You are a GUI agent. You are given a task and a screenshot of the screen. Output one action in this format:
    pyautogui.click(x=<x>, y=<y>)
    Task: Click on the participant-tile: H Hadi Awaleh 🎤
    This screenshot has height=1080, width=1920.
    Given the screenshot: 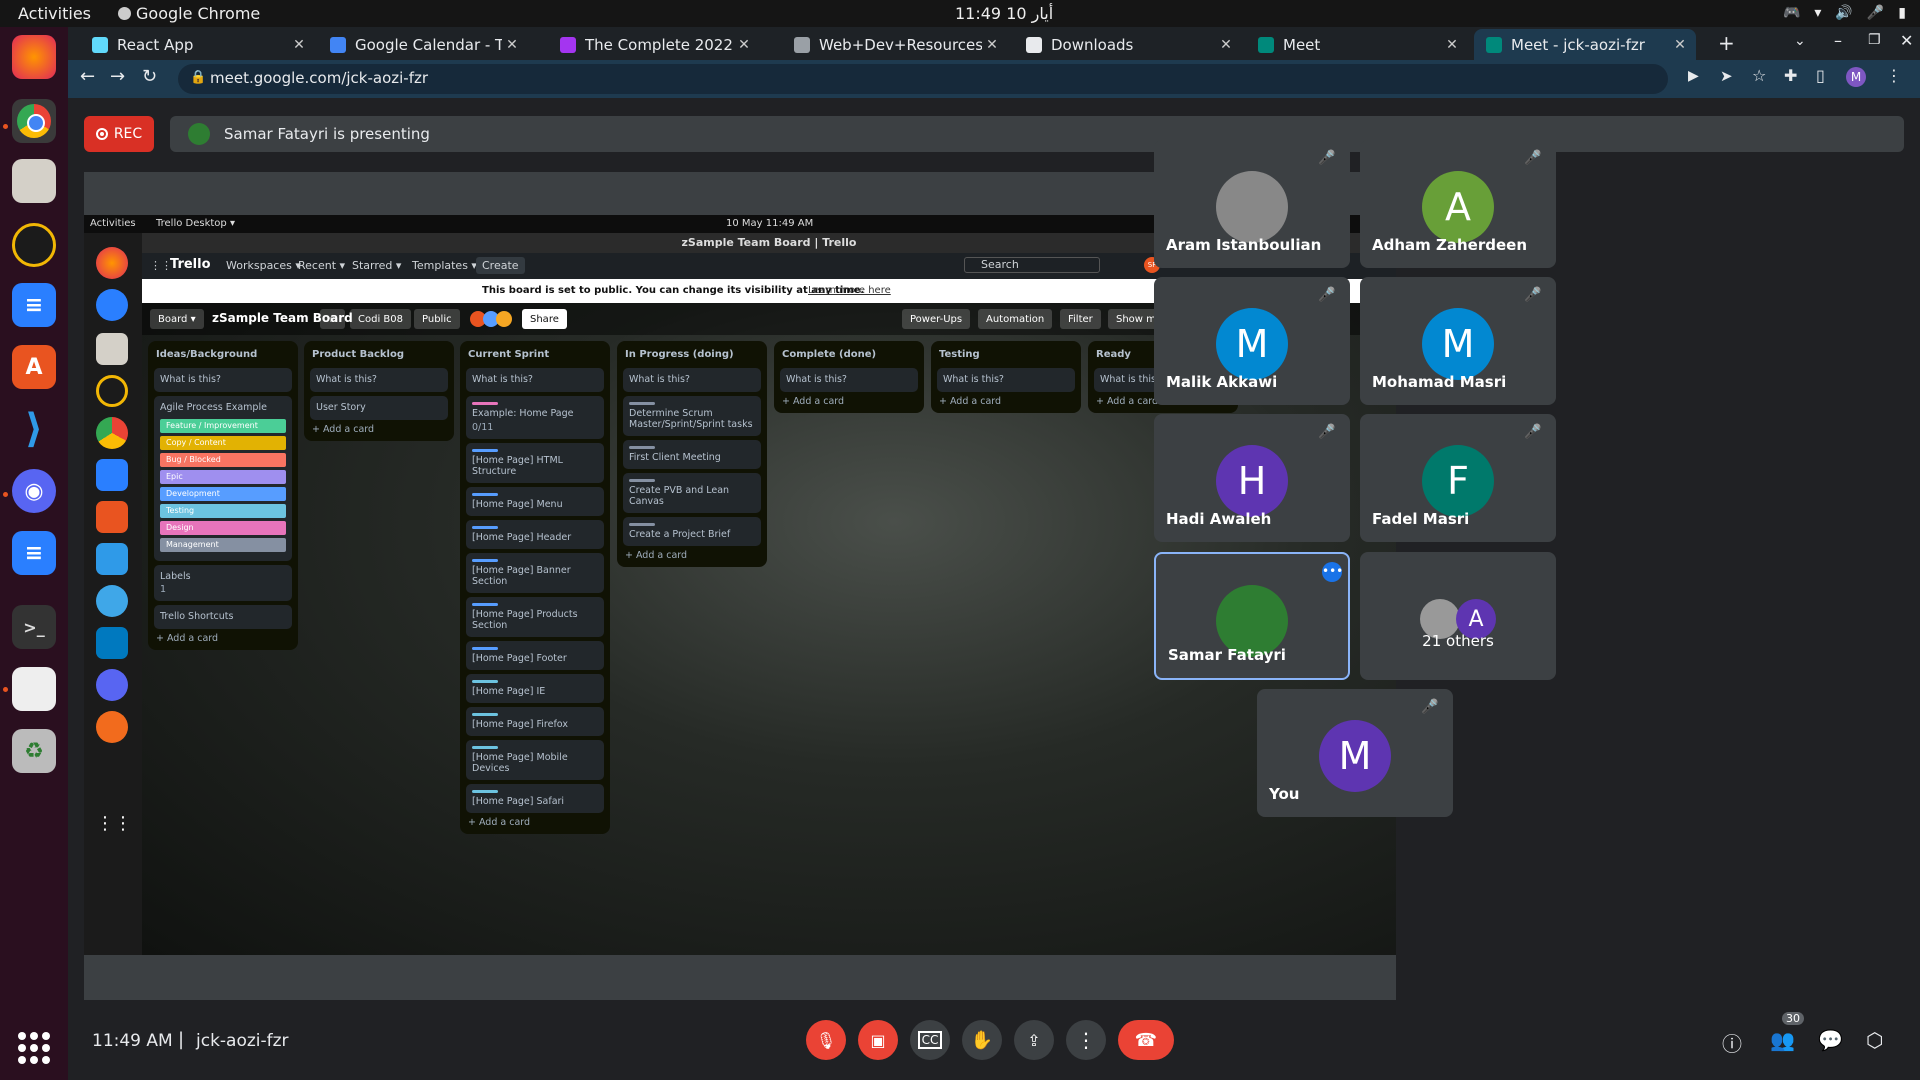 What is the action you would take?
    pyautogui.click(x=1252, y=478)
    